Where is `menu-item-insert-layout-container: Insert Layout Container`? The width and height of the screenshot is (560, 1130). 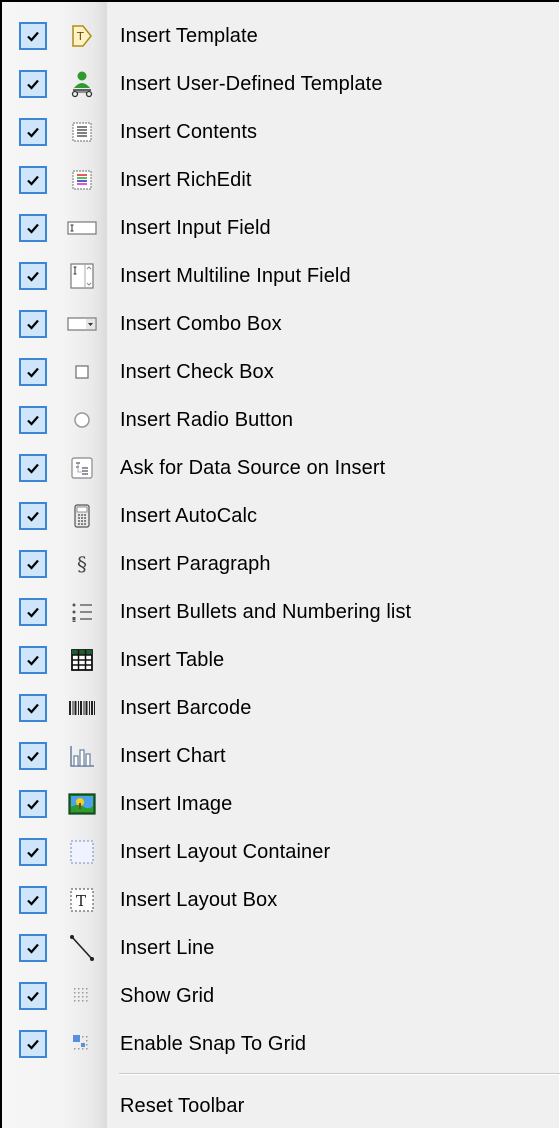
menu-item-insert-layout-container: Insert Layout Container is located at coordinates (280, 852).